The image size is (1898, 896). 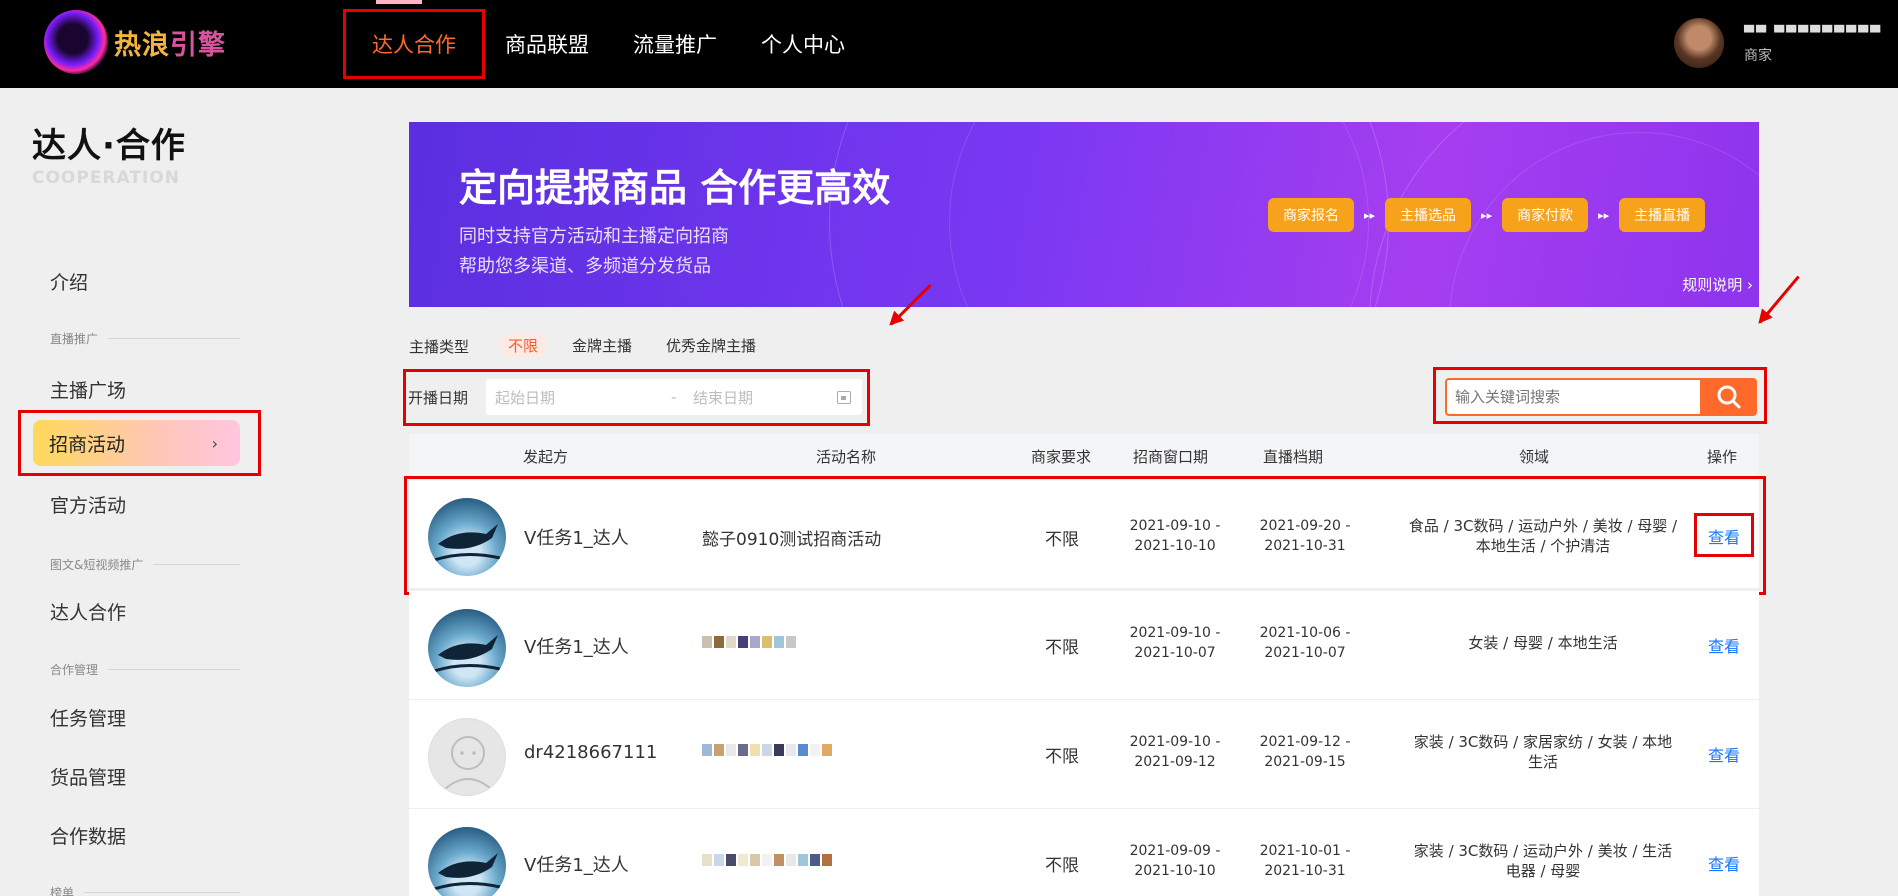 I want to click on col-requirement: 商家要求, so click(x=1061, y=457).